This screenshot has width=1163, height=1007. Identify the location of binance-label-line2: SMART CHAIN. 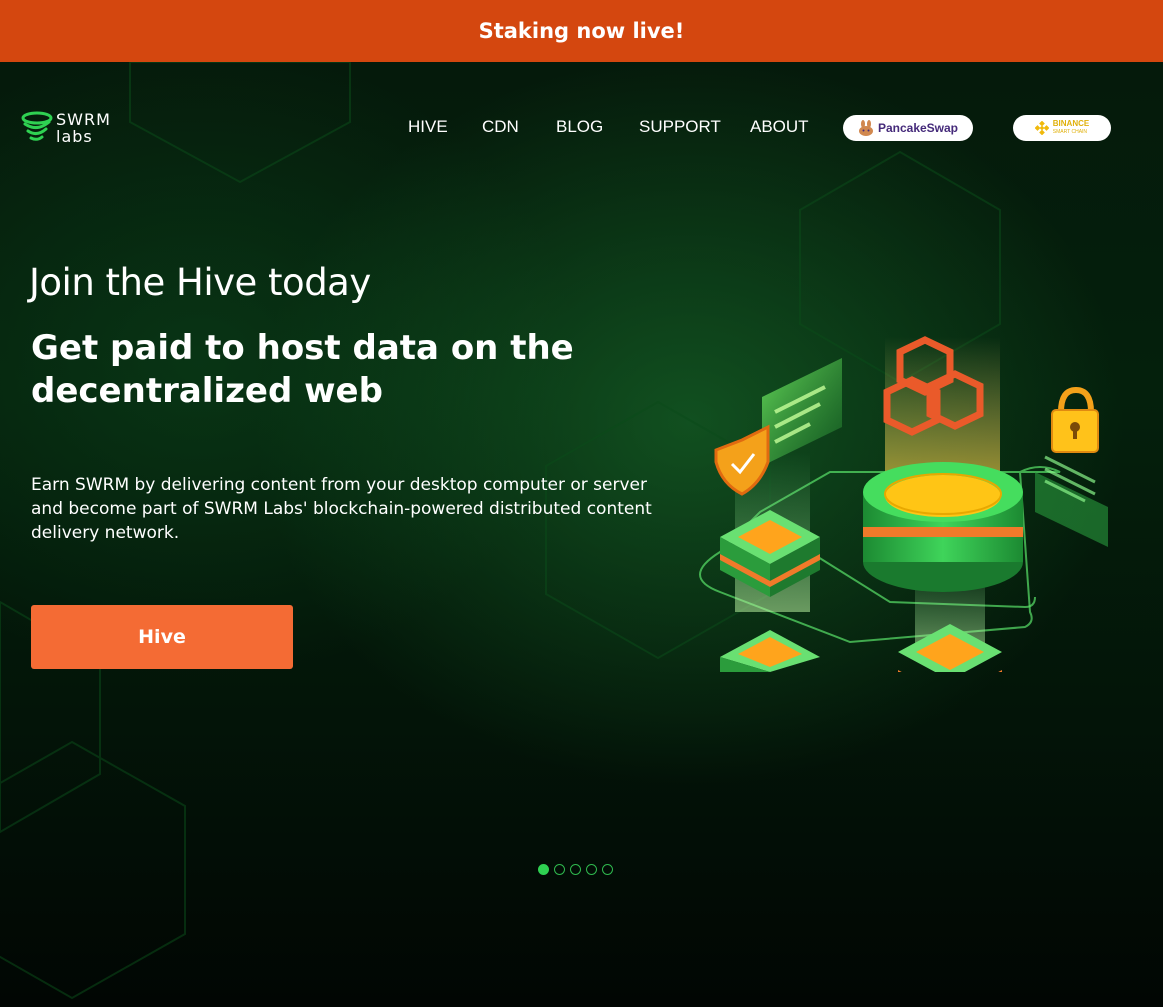
(1070, 132).